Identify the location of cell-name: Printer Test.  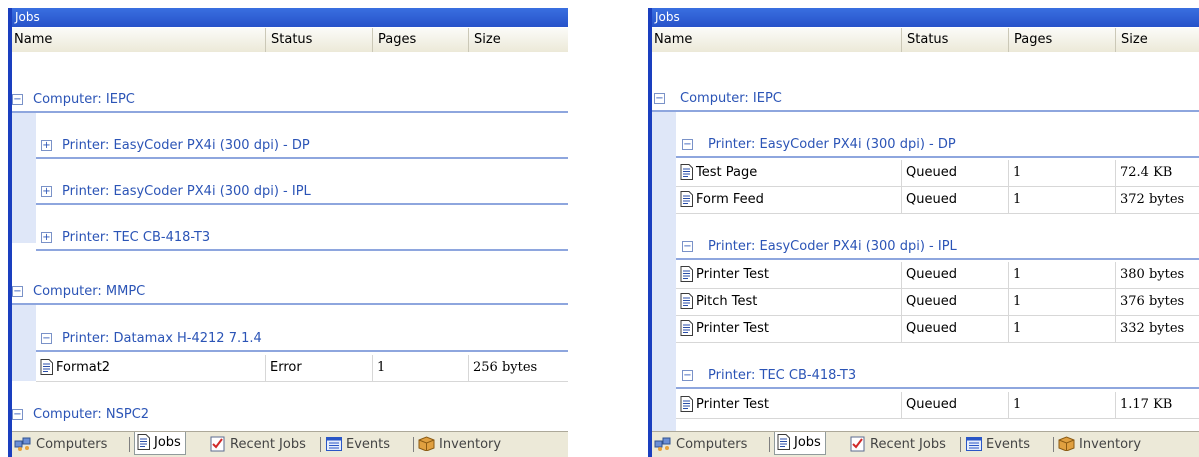
(789, 405).